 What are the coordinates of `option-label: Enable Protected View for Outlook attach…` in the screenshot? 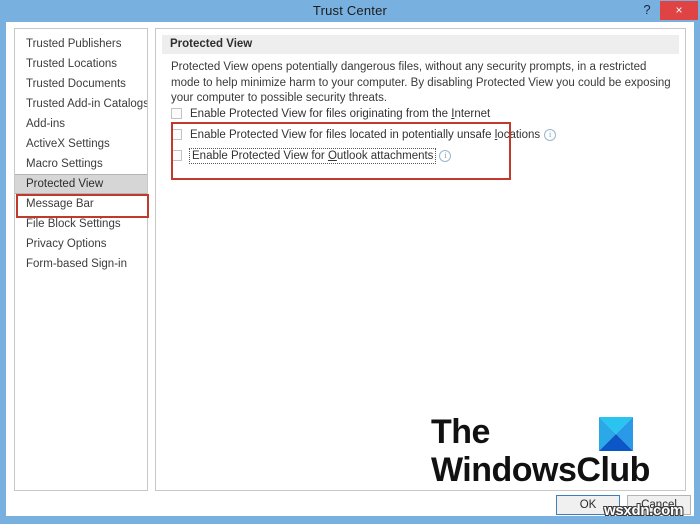 It's located at (312, 155).